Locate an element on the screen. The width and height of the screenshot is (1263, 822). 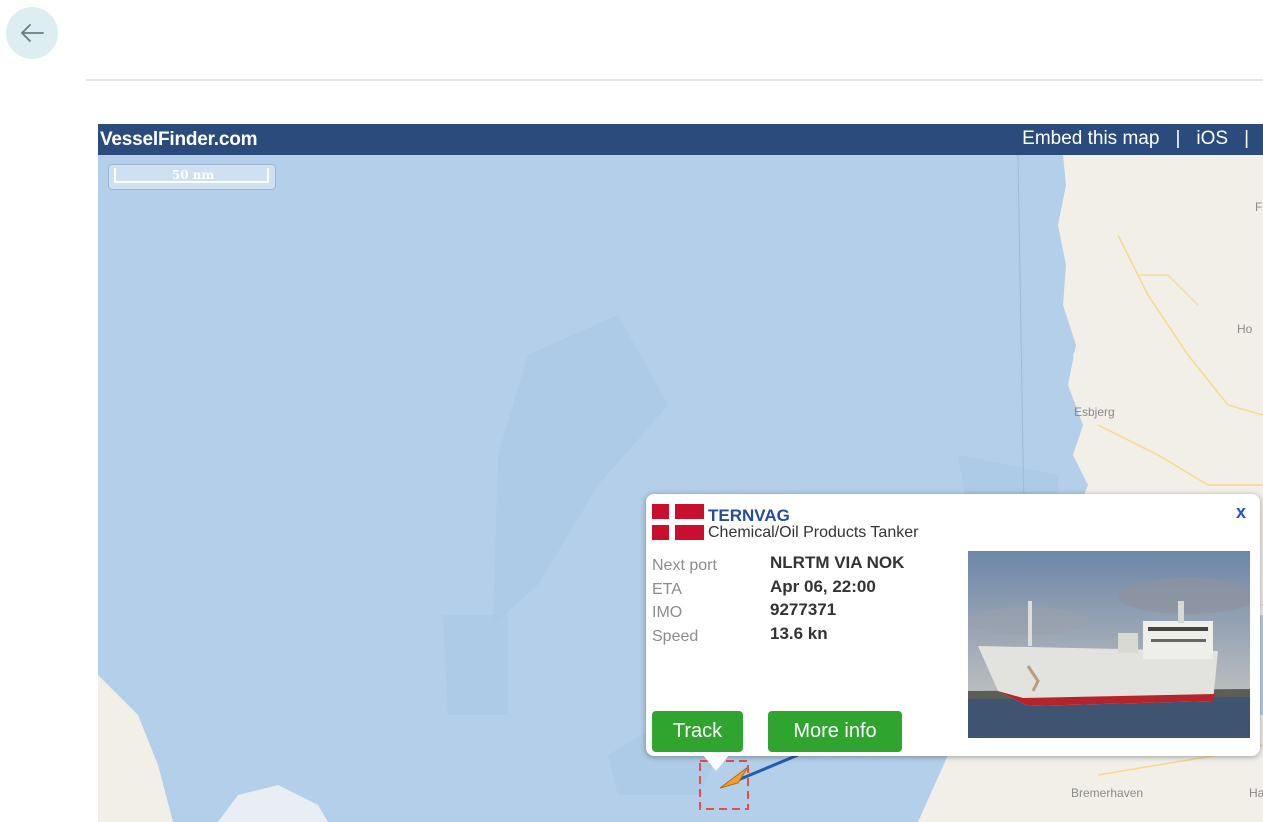
imo-value: 9277371 is located at coordinates (803, 609).